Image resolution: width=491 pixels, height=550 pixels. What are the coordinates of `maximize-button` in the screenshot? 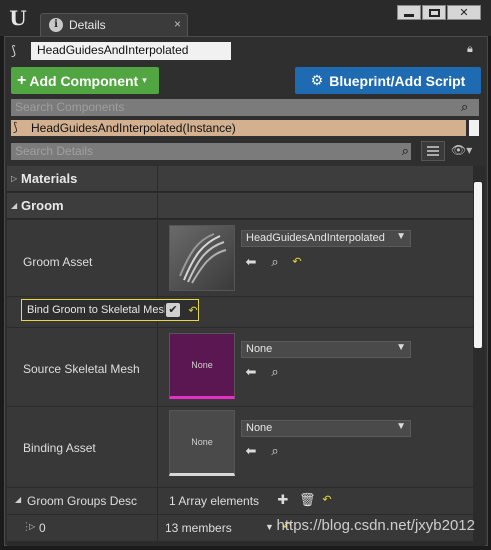 It's located at (434, 12).